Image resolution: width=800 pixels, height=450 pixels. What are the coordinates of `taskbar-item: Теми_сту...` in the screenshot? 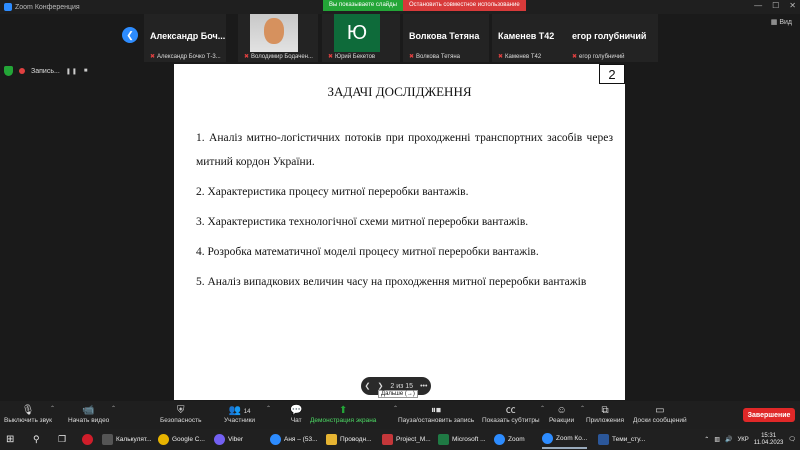 It's located at (621, 439).